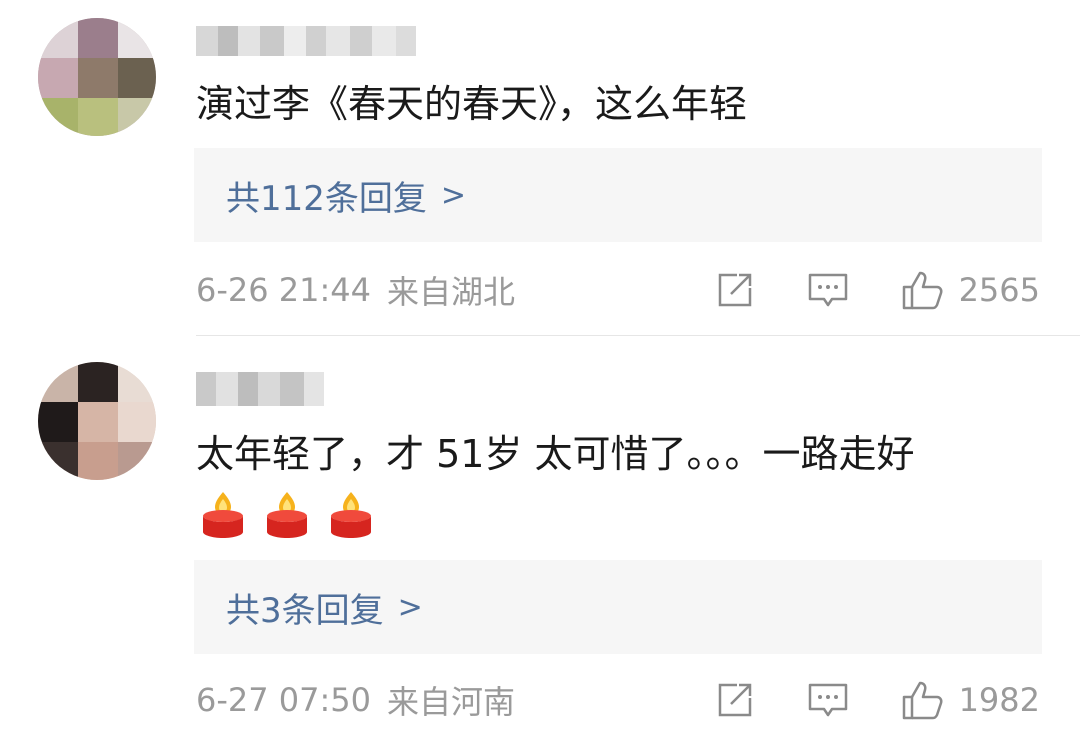  Describe the element at coordinates (999, 700) in the screenshot. I see `like-count: 1982` at that location.